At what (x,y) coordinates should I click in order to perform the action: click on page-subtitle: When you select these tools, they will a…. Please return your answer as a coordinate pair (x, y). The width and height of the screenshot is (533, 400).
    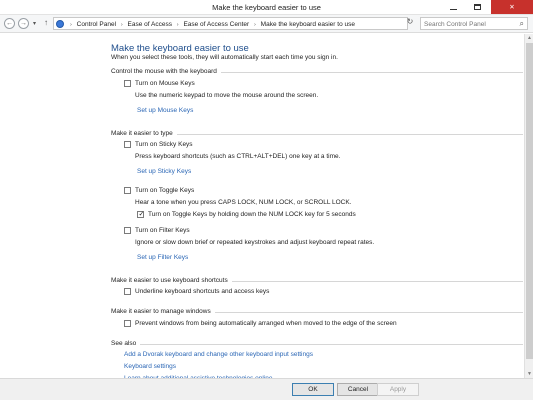
    Looking at the image, I should click on (224, 57).